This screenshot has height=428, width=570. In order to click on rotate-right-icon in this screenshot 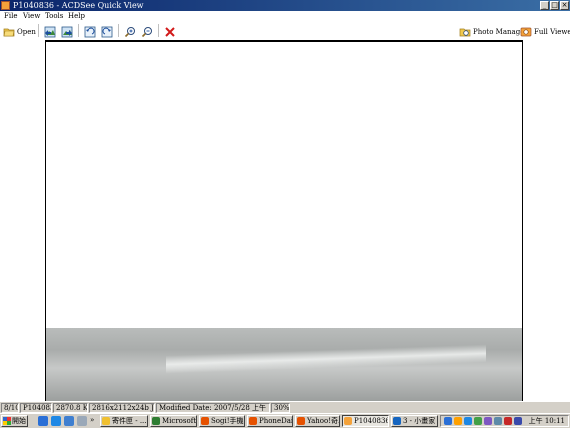, I will do `click(107, 32)`.